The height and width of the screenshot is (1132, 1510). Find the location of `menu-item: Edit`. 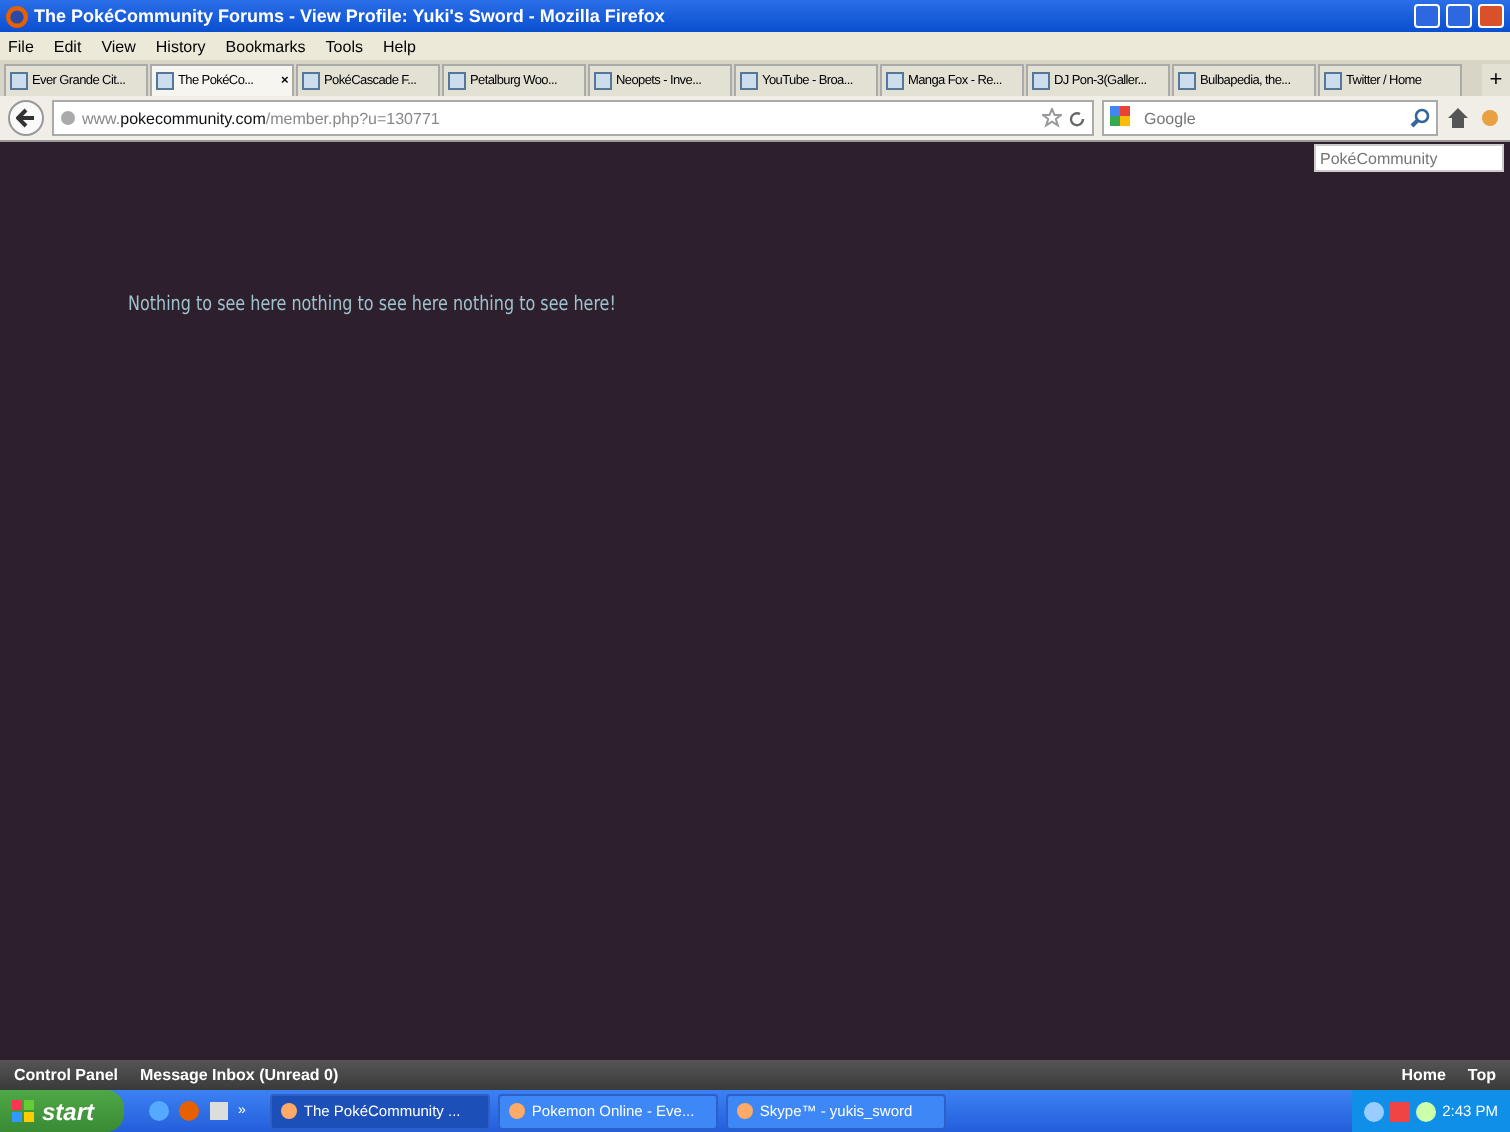

menu-item: Edit is located at coordinates (67, 46).